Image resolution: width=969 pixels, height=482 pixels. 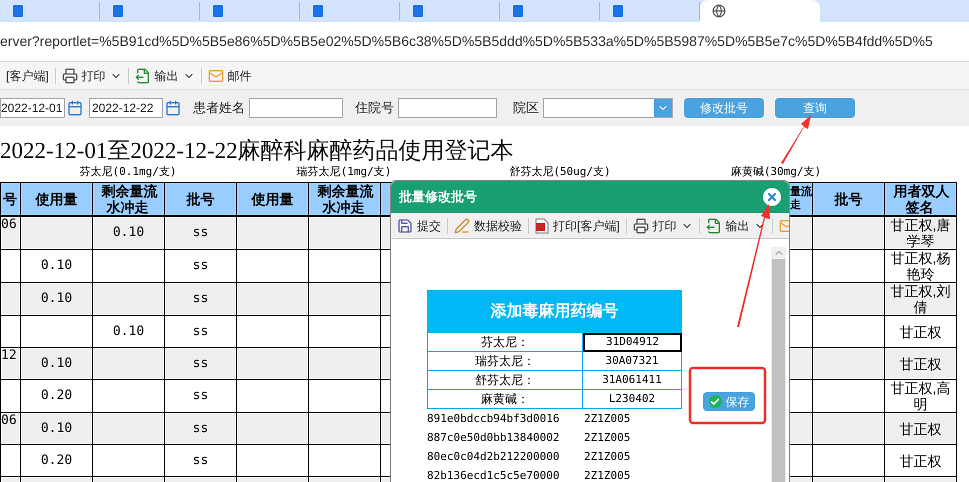 What do you see at coordinates (526, 108) in the screenshot?
I see `field-label: 院区` at bounding box center [526, 108].